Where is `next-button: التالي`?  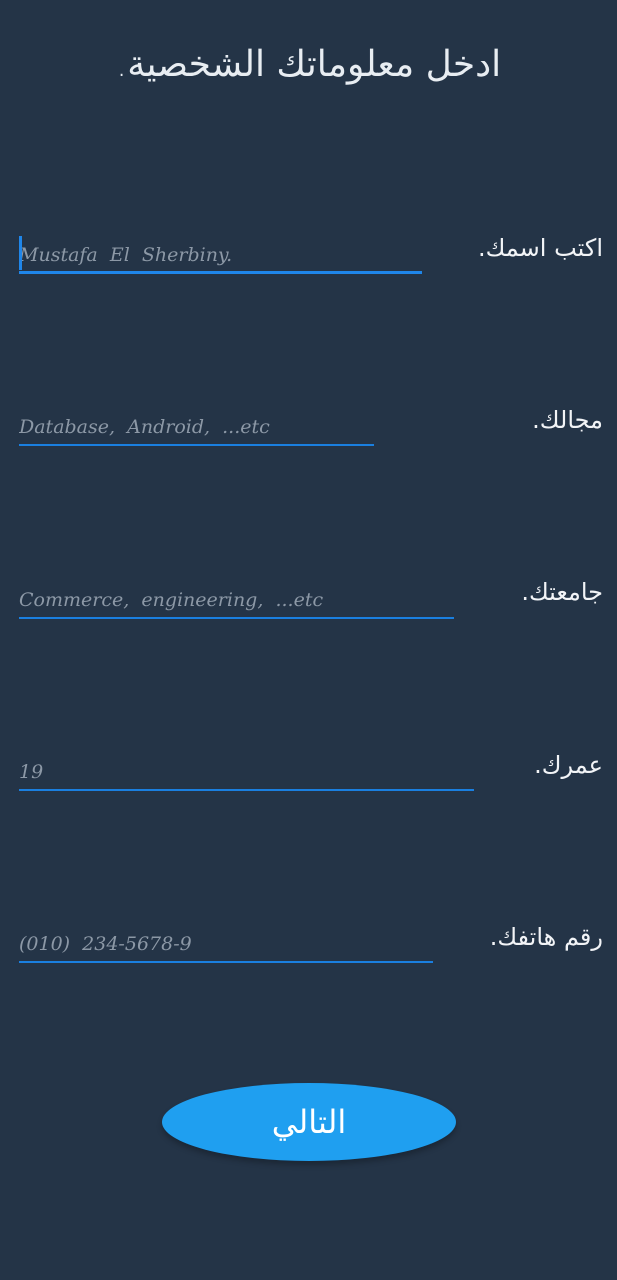 next-button: التالي is located at coordinates (309, 1122).